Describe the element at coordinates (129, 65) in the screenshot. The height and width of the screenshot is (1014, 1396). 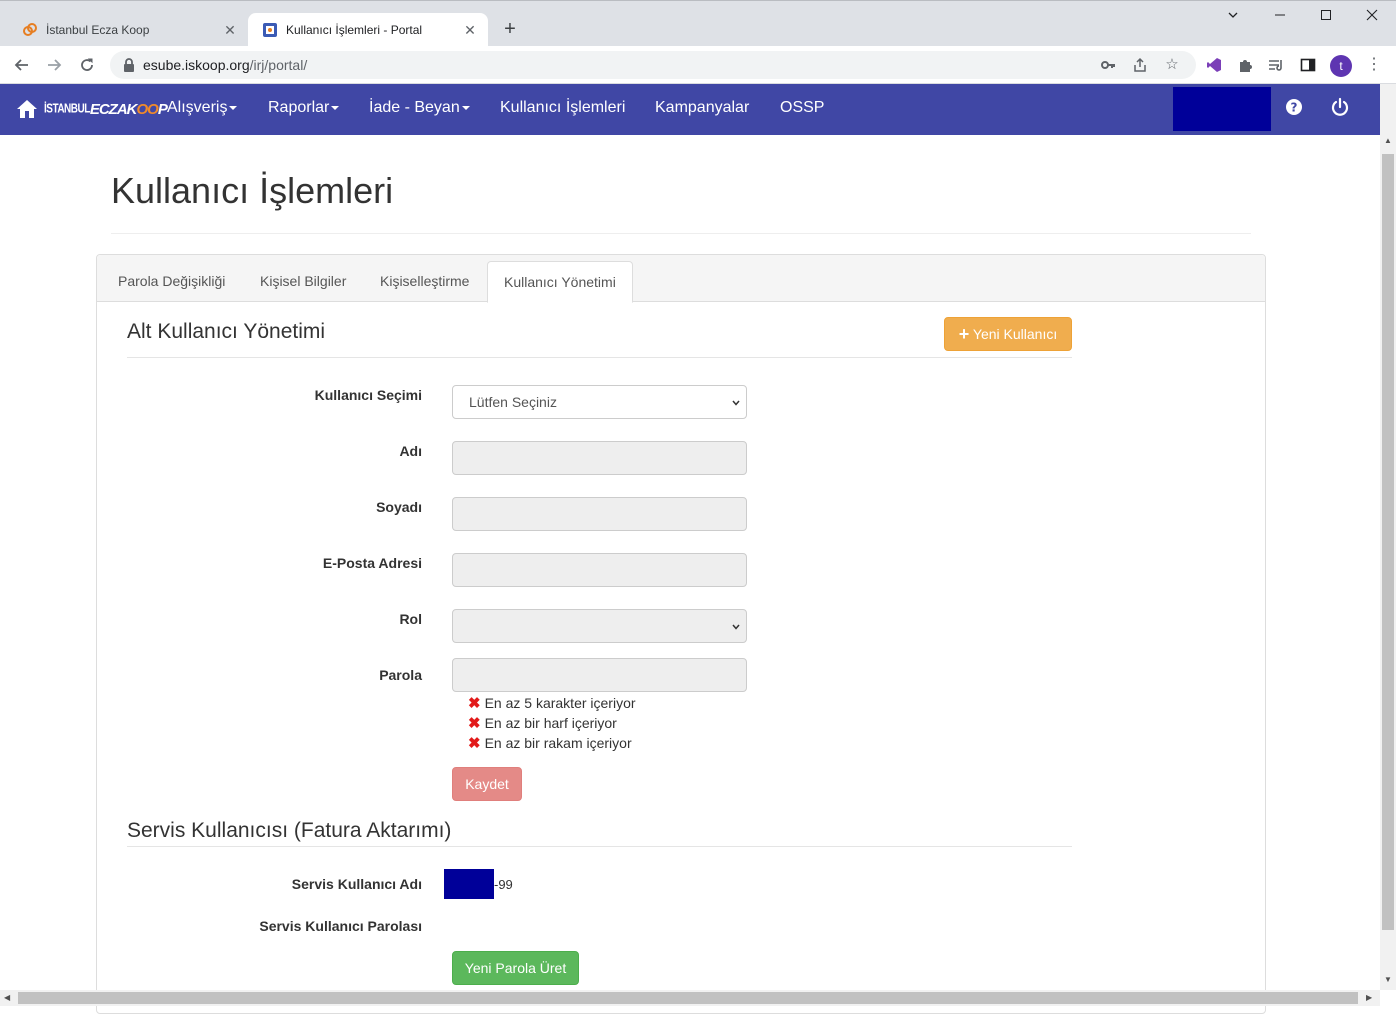
I see `lock-icon` at that location.